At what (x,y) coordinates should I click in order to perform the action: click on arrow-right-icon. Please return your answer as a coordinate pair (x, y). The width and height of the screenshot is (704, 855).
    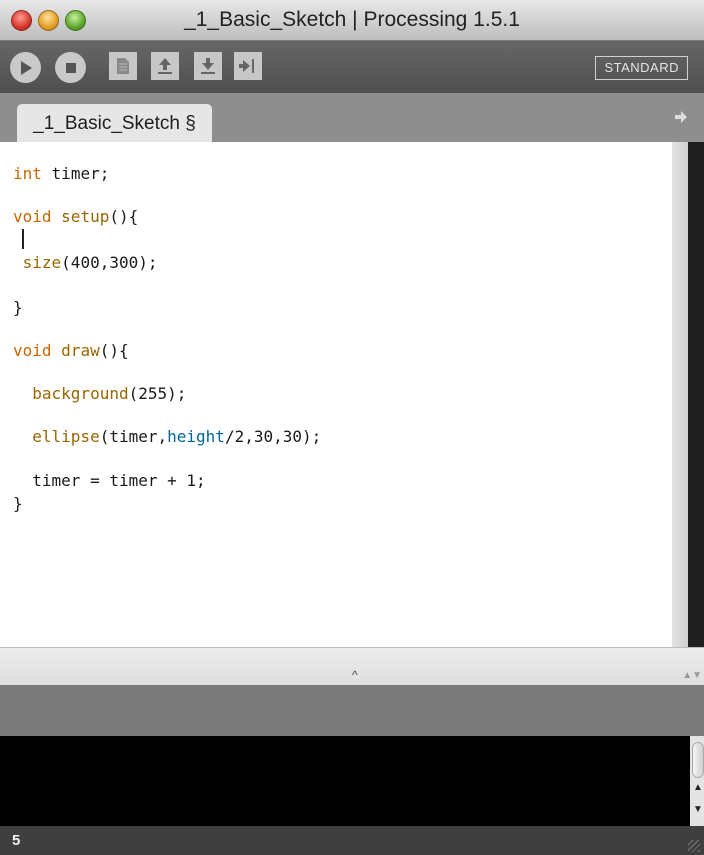
    Looking at the image, I should click on (681, 117).